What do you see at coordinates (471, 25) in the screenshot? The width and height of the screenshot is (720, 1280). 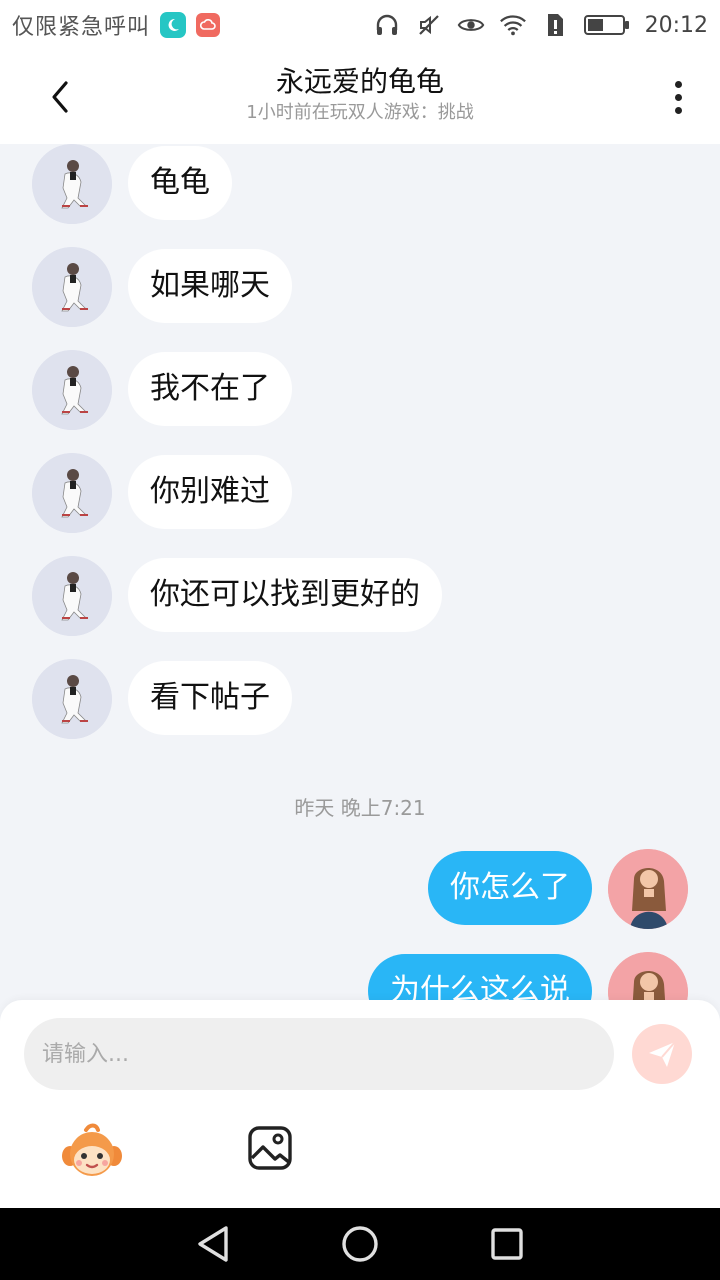 I see `eye-icon` at bounding box center [471, 25].